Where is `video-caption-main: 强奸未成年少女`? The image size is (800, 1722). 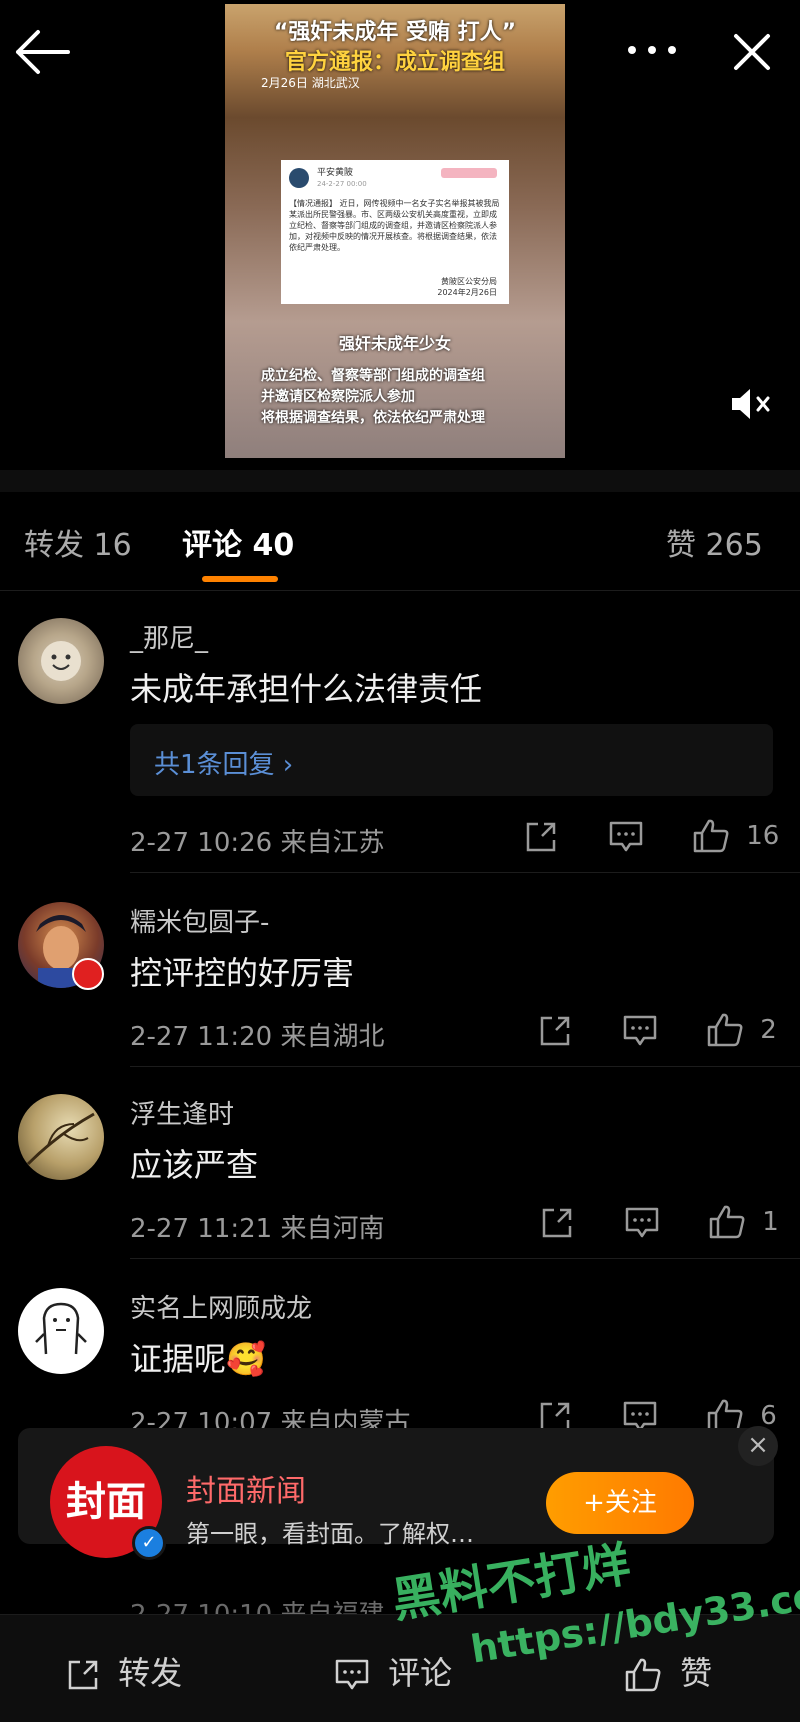 video-caption-main: 强奸未成年少女 is located at coordinates (394, 343).